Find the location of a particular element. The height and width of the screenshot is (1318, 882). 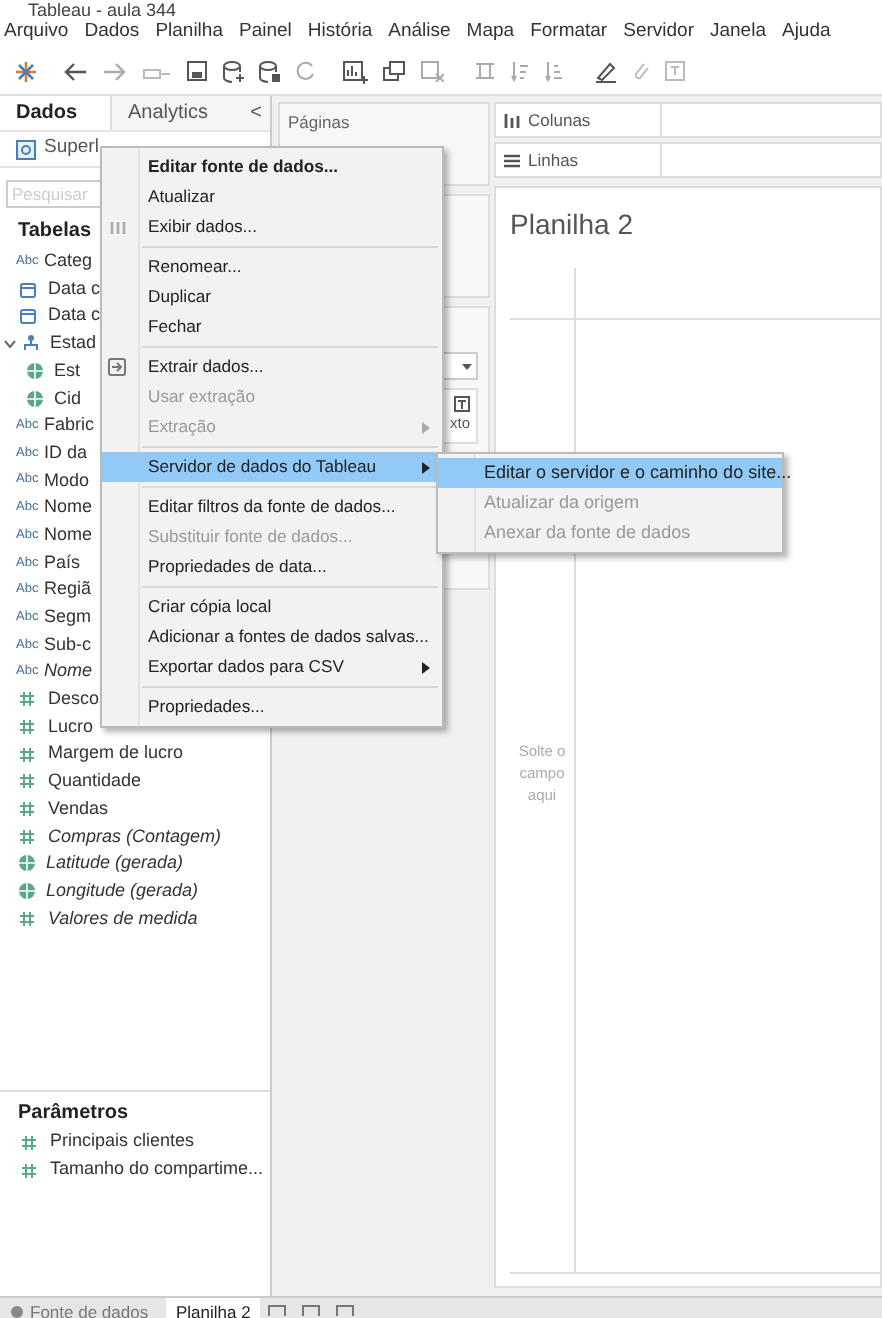

field-name: Estad is located at coordinates (73, 344).